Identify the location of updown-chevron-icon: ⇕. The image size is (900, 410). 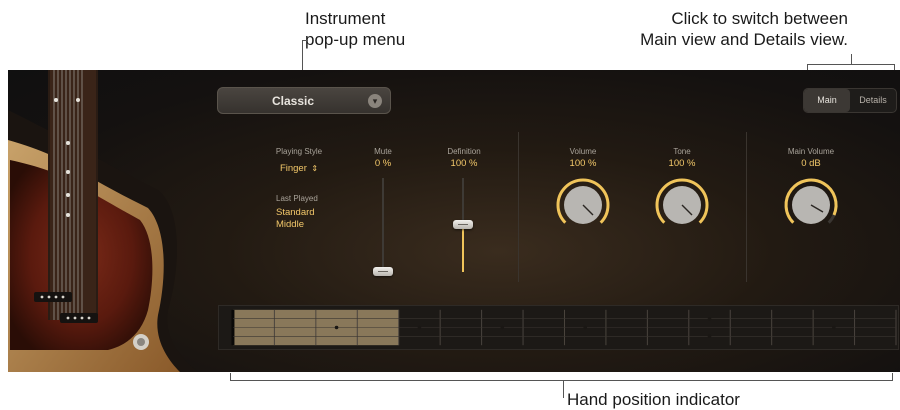
(315, 168).